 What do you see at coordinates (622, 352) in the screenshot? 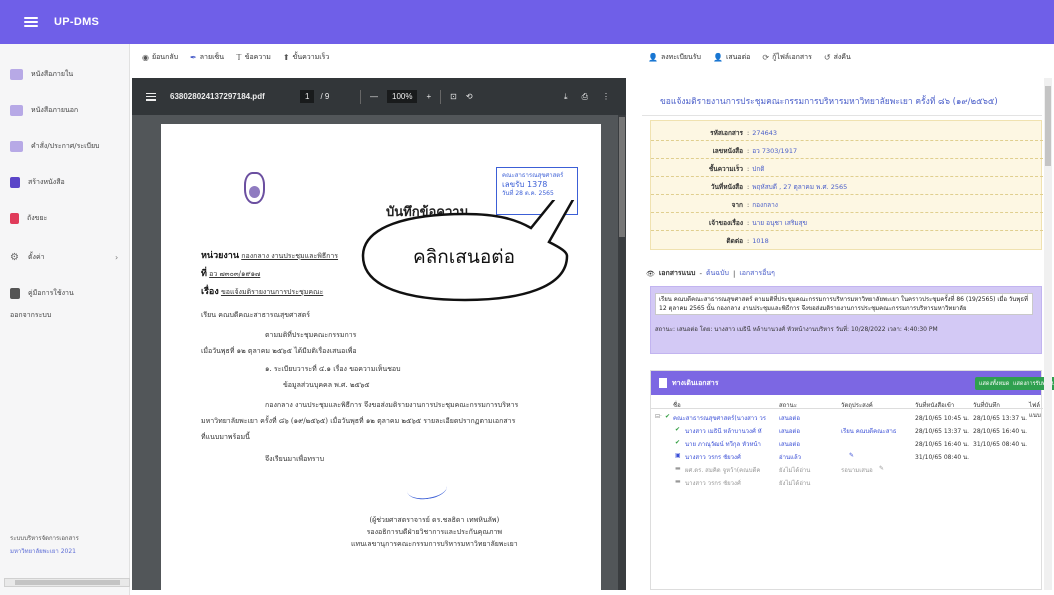
I see `pdf-scrollbar` at bounding box center [622, 352].